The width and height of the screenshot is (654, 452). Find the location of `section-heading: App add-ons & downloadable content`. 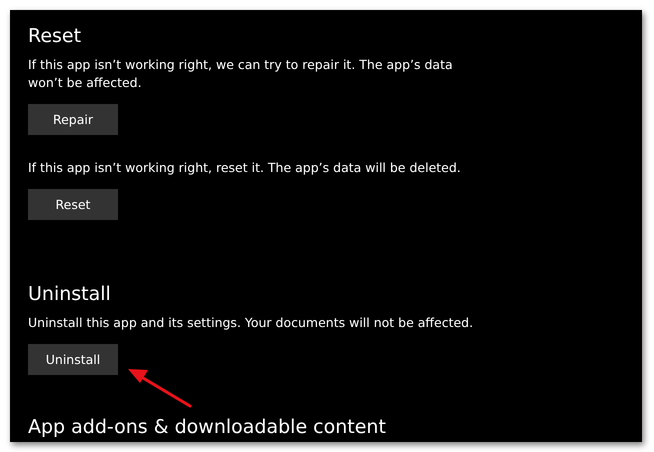

section-heading: App add-ons & downloadable content is located at coordinates (207, 427).